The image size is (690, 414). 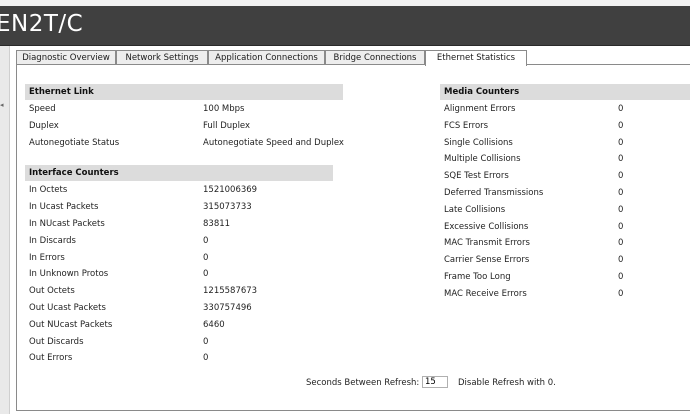 I want to click on duplex-label: Duplex, so click(x=44, y=126).